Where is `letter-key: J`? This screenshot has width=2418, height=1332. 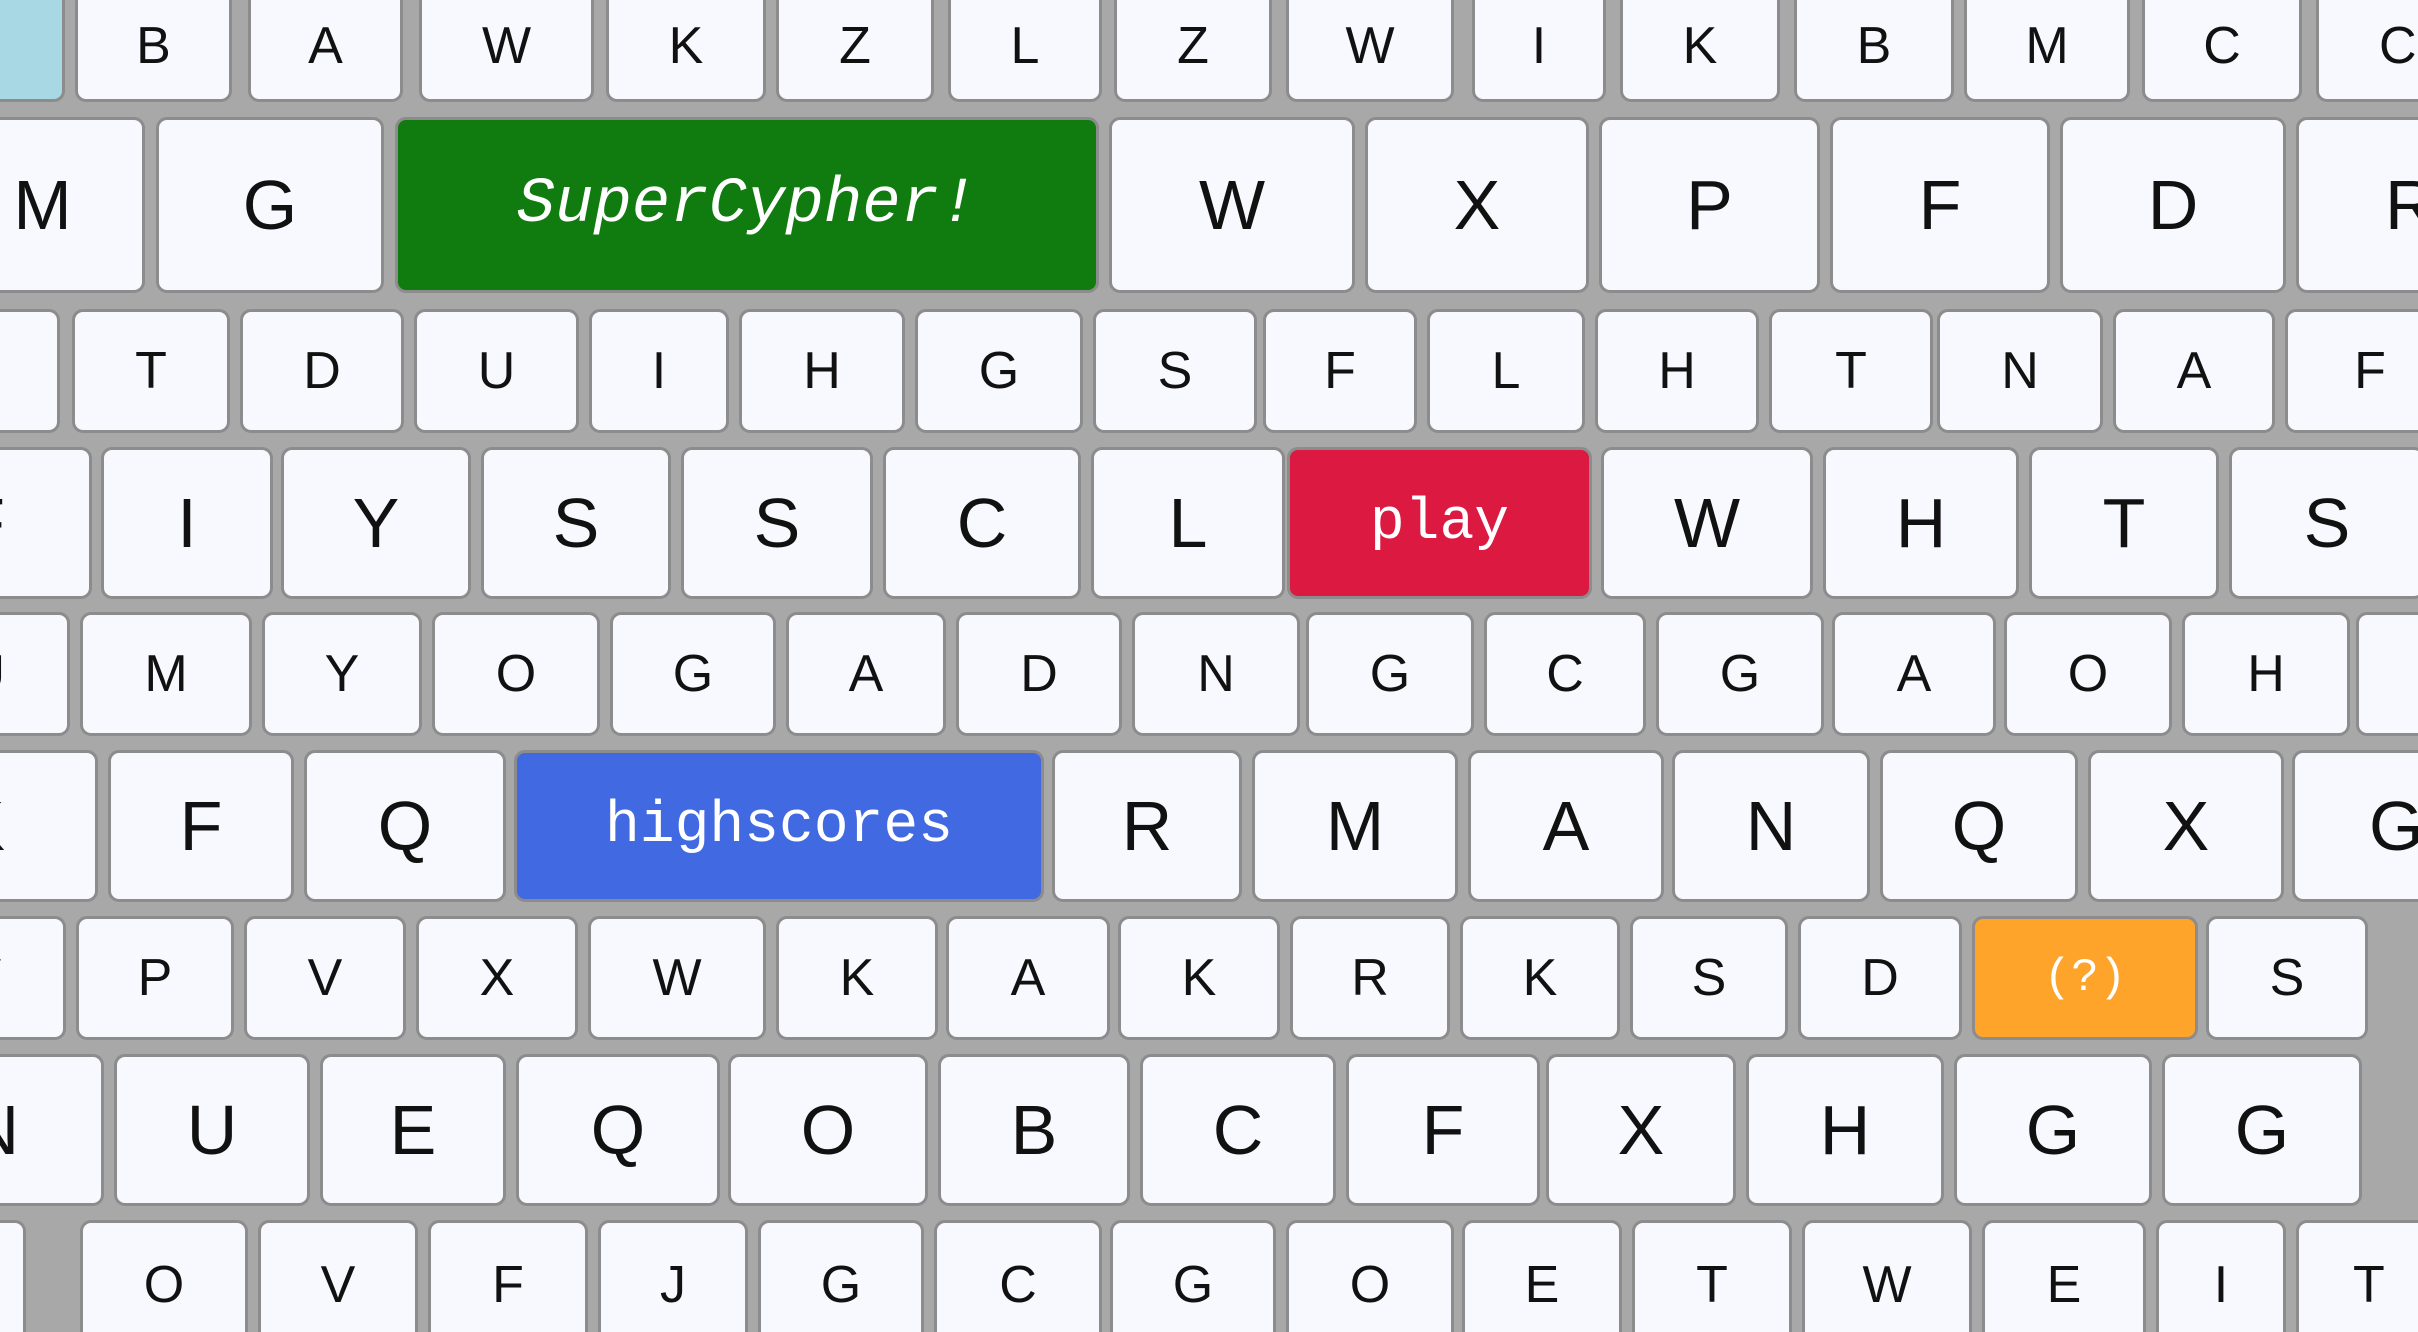 letter-key: J is located at coordinates (673, 1276).